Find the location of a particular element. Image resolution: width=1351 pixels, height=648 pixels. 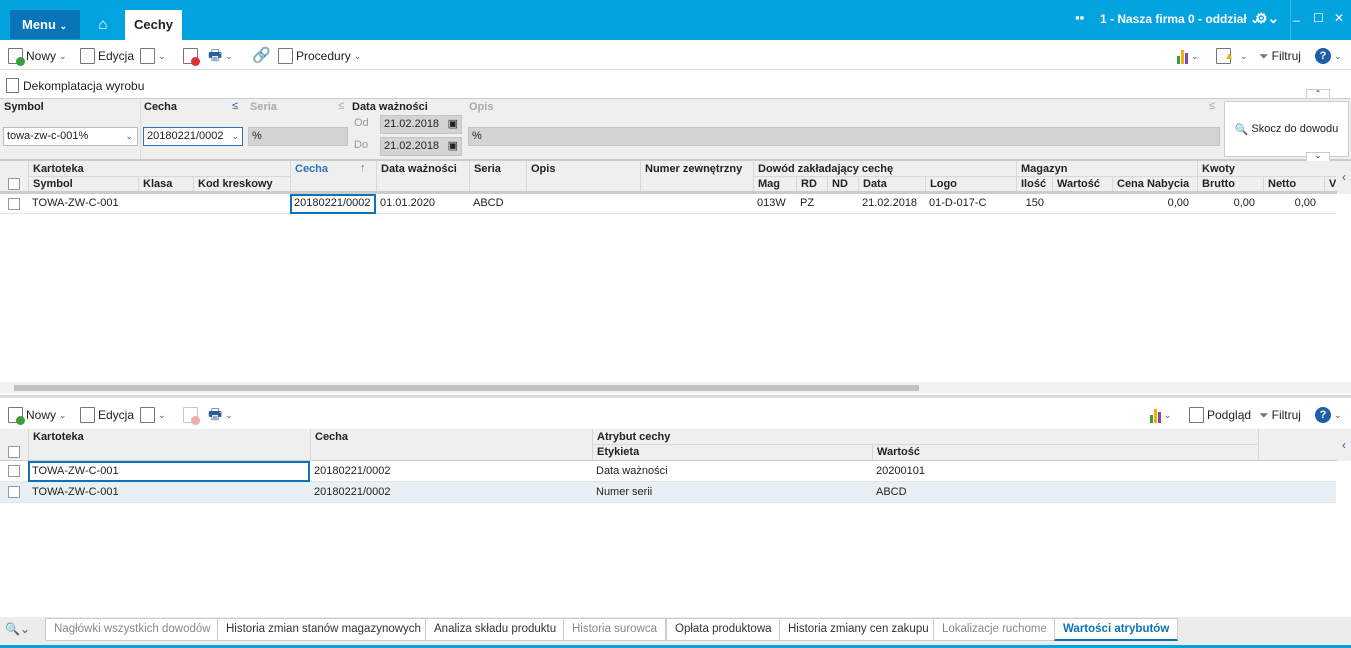

od-value: 21.02.2018 is located at coordinates (412, 124).